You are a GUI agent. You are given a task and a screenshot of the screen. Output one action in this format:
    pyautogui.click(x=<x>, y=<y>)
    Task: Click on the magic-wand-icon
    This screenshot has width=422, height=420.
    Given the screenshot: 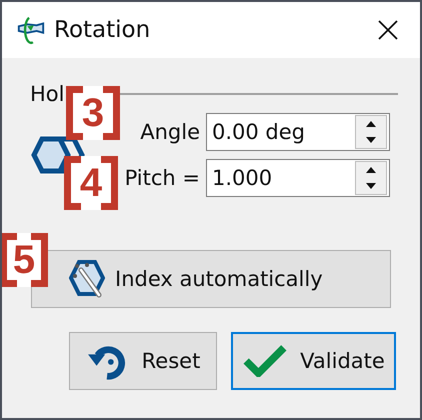 What is the action you would take?
    pyautogui.click(x=87, y=279)
    